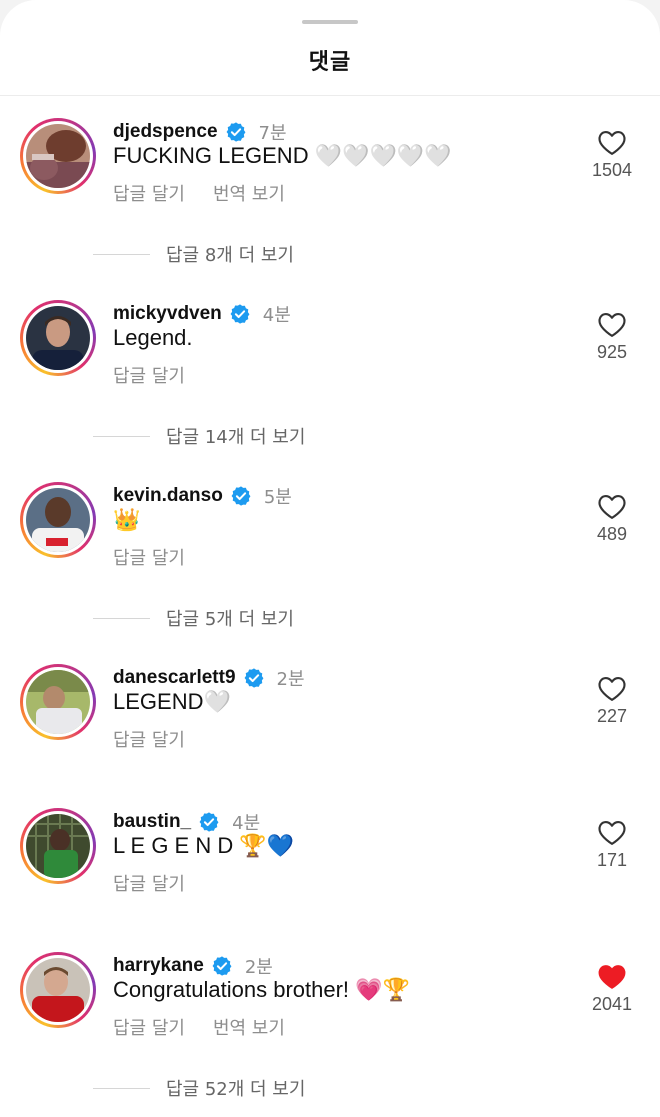 Image resolution: width=660 pixels, height=1117 pixels. What do you see at coordinates (330, 22) in the screenshot?
I see `drag-handle` at bounding box center [330, 22].